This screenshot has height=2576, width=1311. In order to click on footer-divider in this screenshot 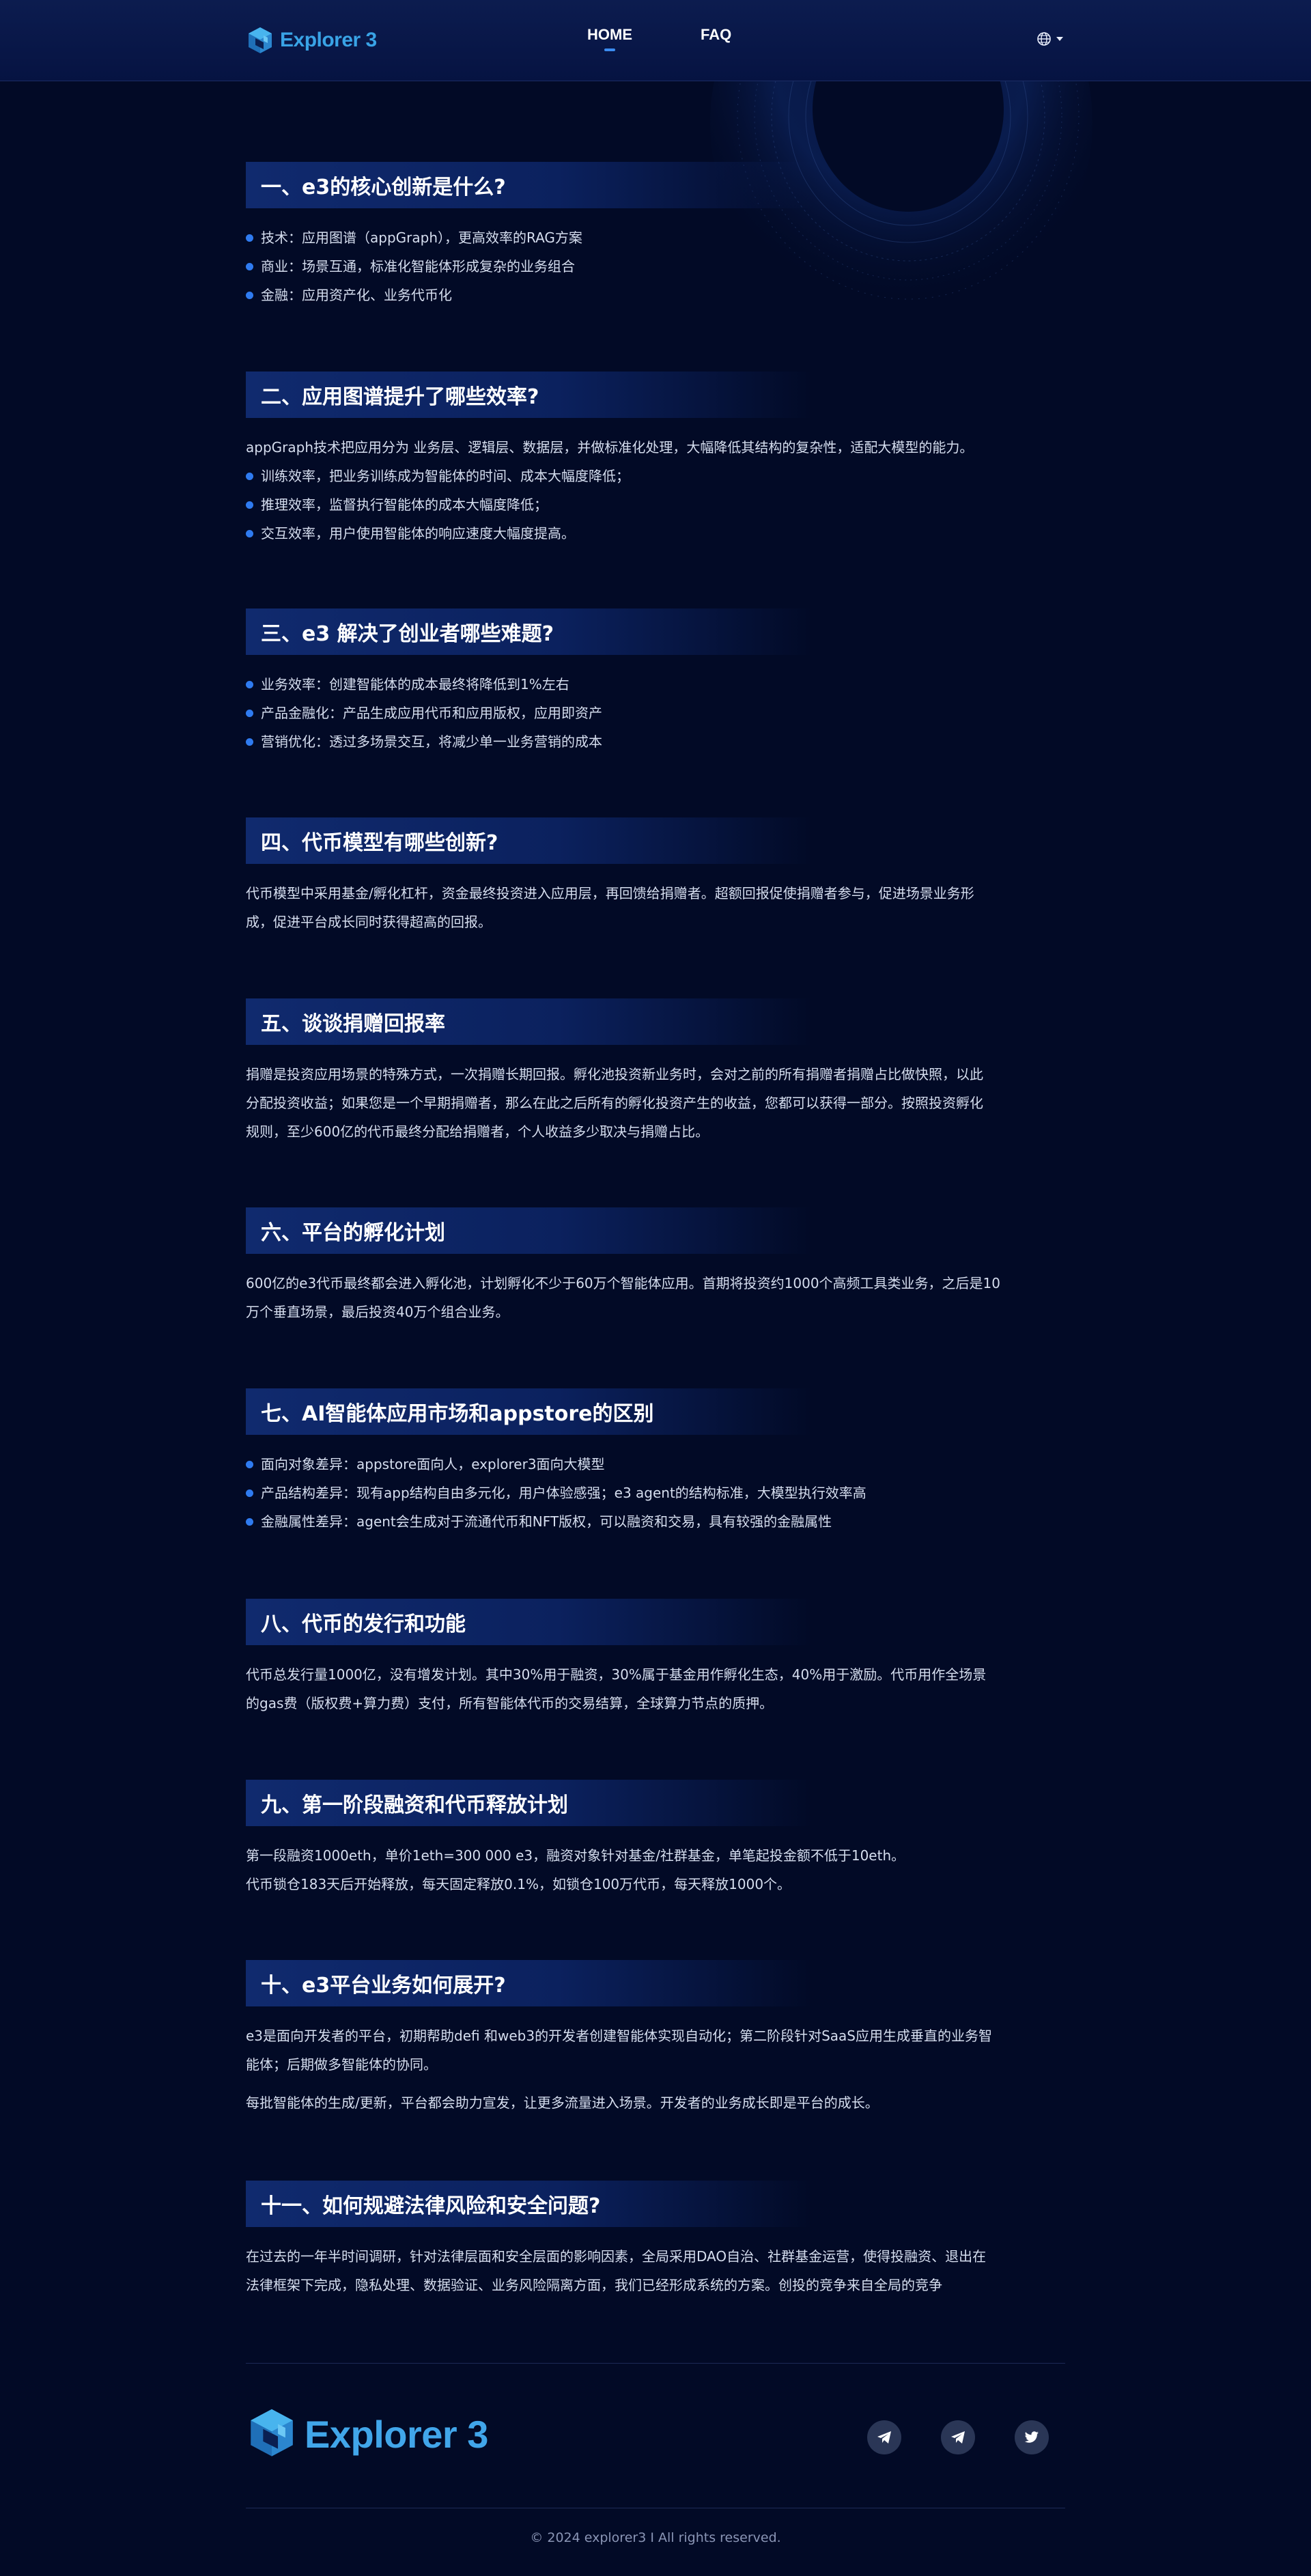, I will do `click(655, 2363)`.